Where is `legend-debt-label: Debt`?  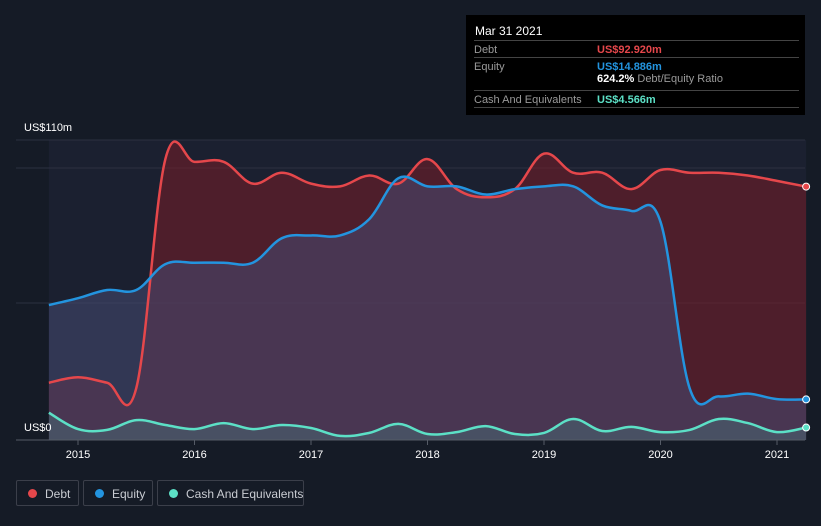 legend-debt-label: Debt is located at coordinates (58, 494).